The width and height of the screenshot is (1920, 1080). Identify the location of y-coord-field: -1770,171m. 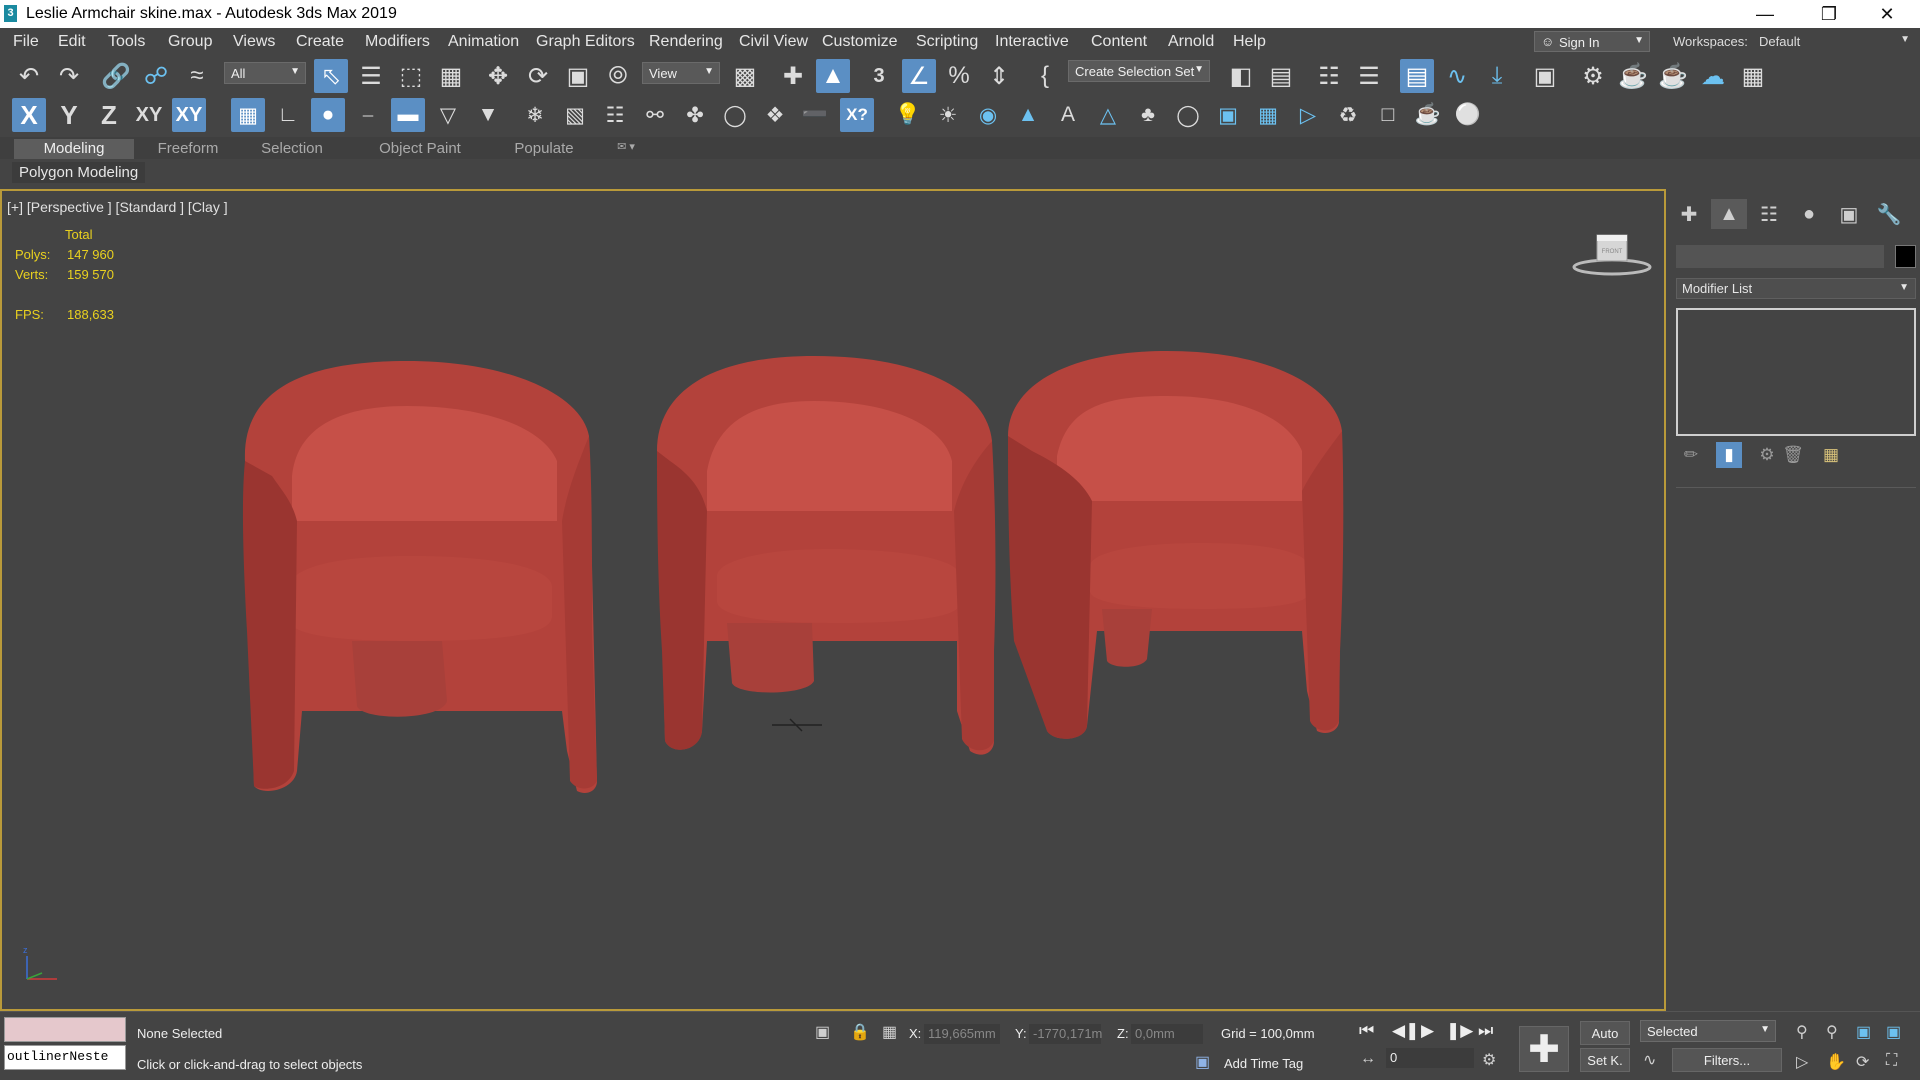
(1065, 1034).